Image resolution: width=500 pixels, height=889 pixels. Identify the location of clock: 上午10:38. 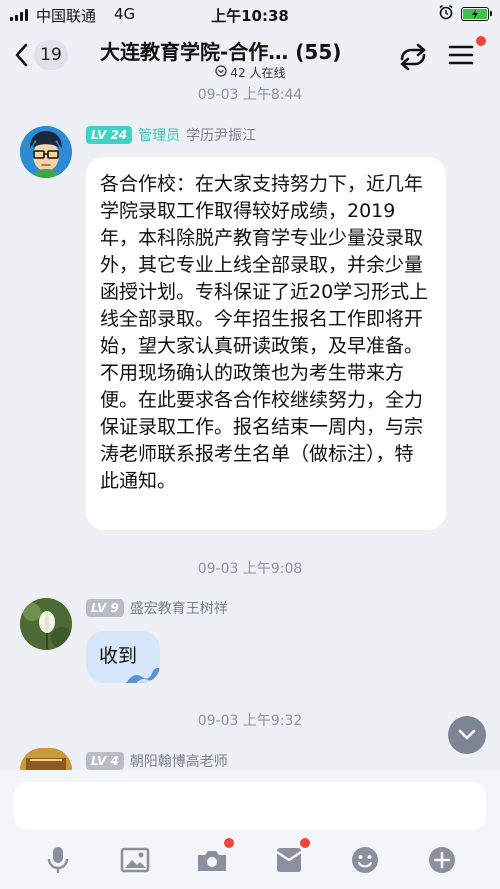
(250, 16).